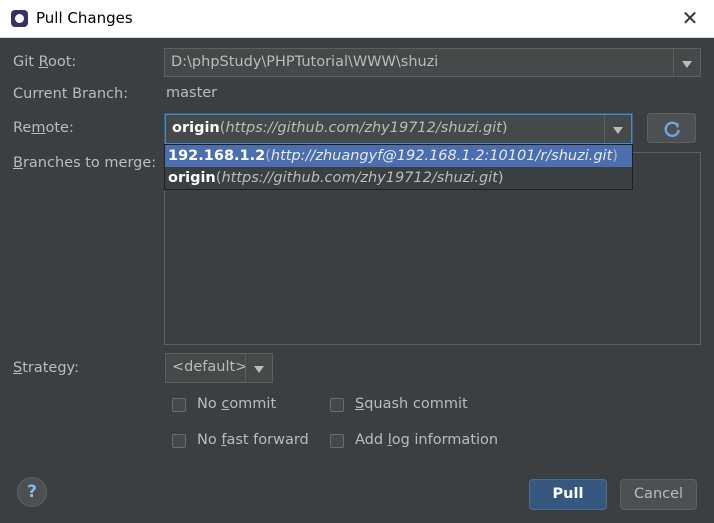  Describe the element at coordinates (357, 19) in the screenshot. I see `title-bar: Pull Changes ✕` at that location.